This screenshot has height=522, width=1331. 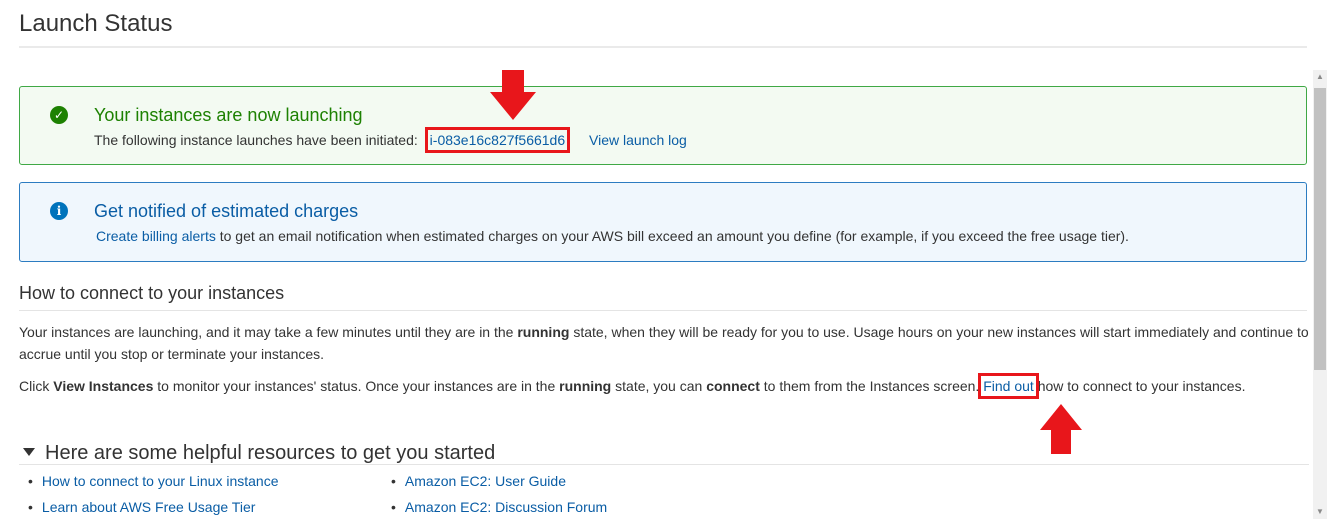 I want to click on vertical-scrollbar: ▲ ▼, so click(x=1320, y=294).